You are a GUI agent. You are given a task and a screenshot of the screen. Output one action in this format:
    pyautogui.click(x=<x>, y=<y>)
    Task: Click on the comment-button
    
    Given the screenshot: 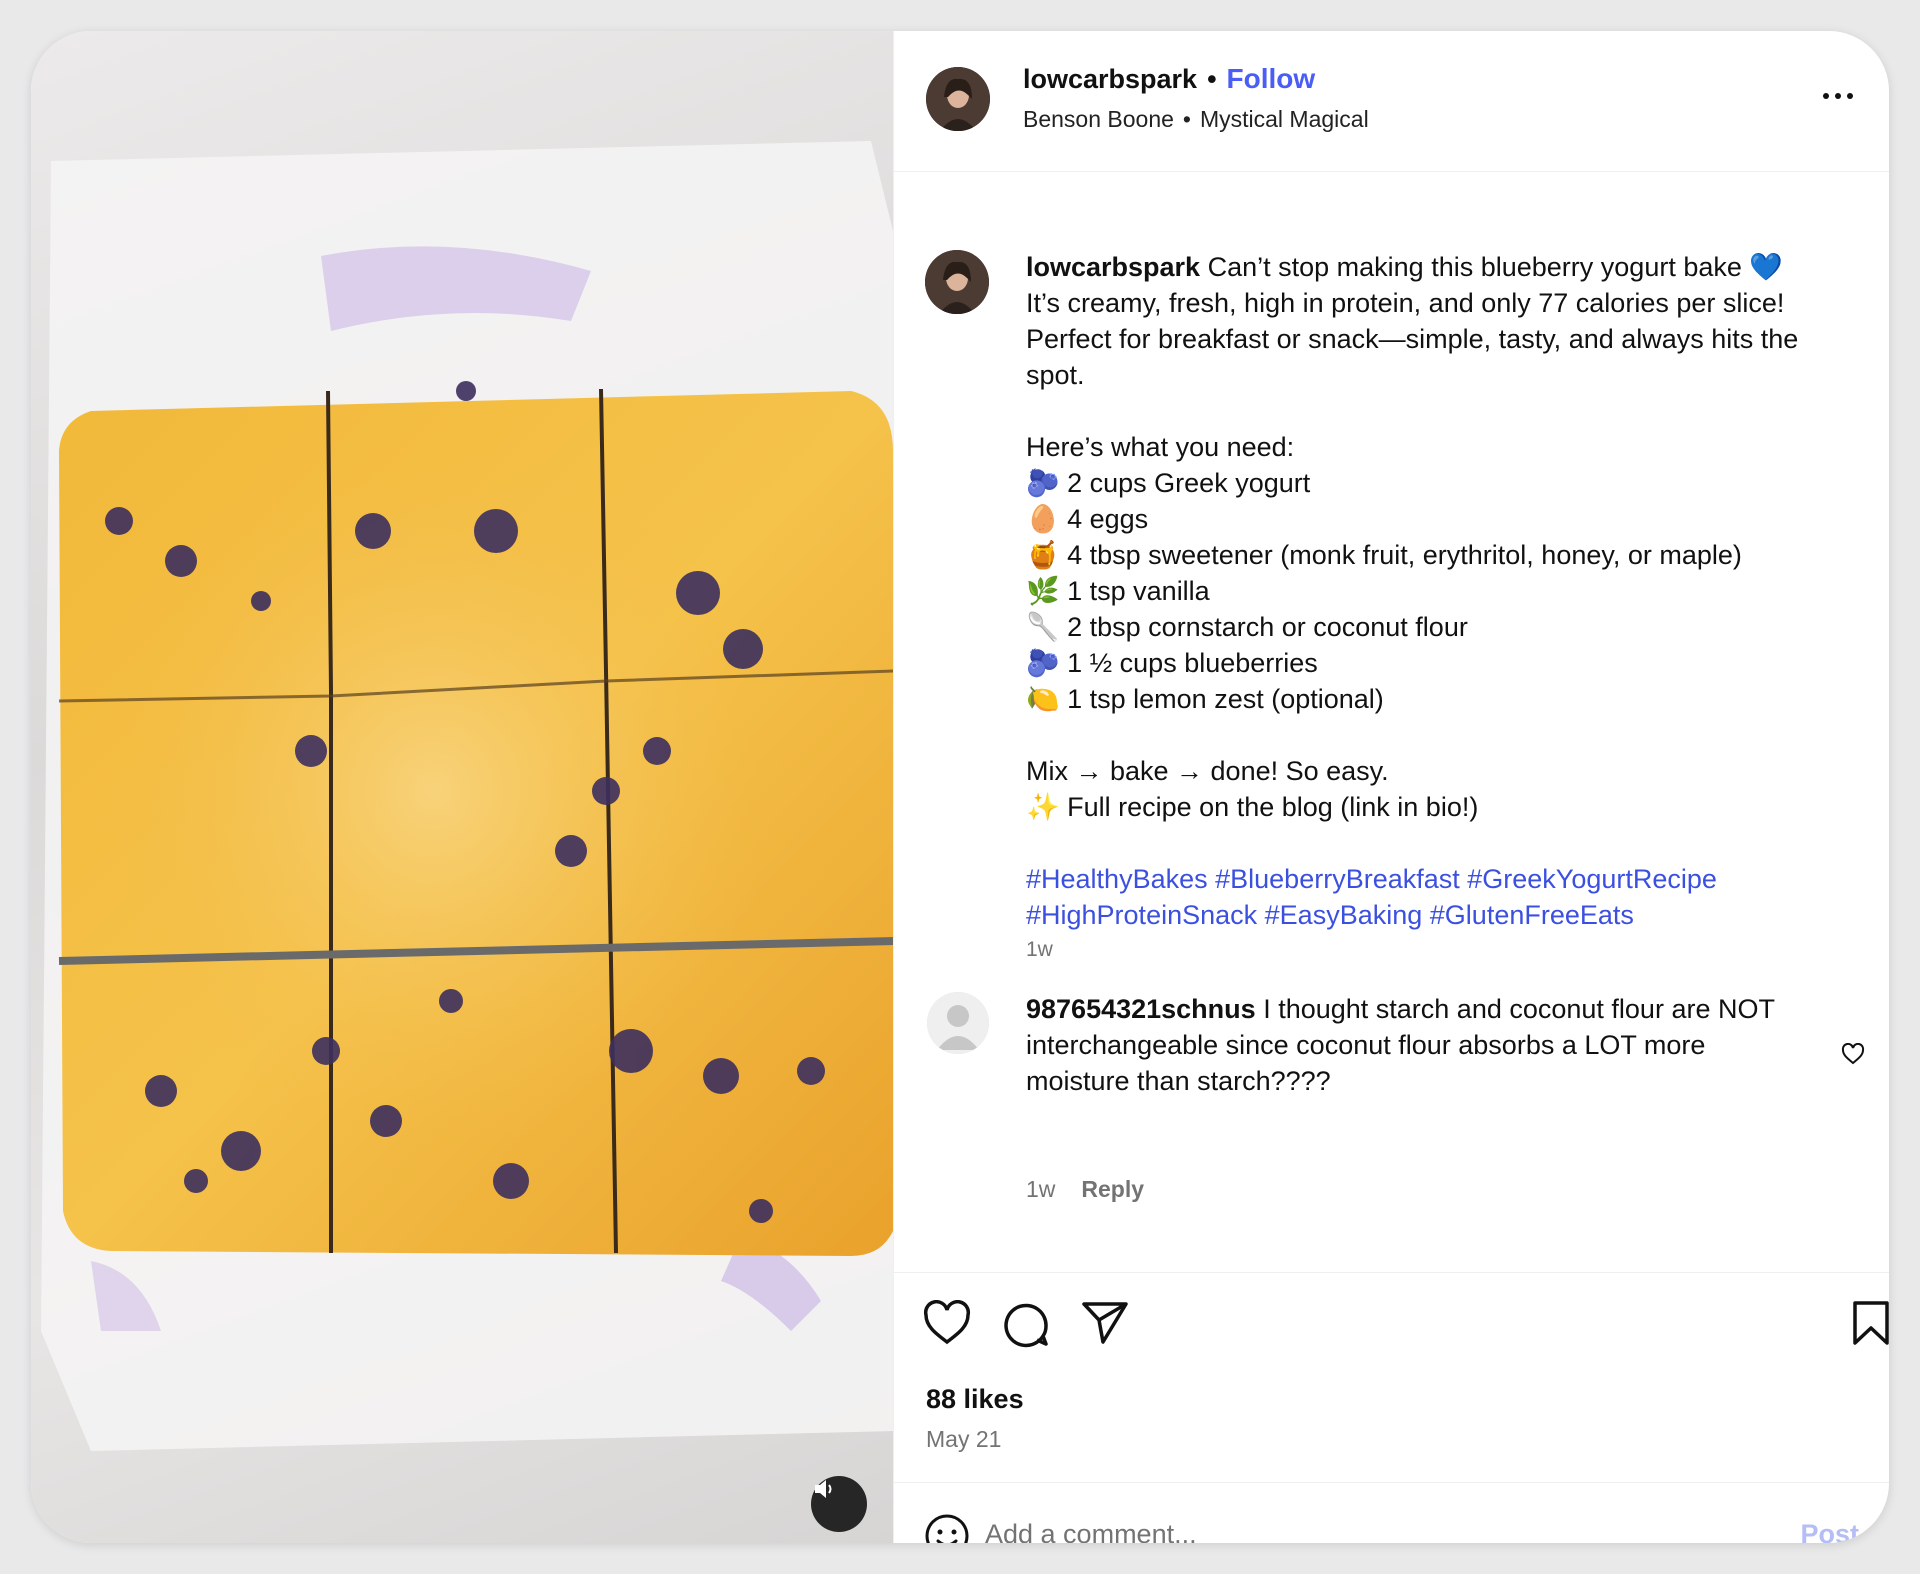 What is the action you would take?
    pyautogui.click(x=1026, y=1326)
    